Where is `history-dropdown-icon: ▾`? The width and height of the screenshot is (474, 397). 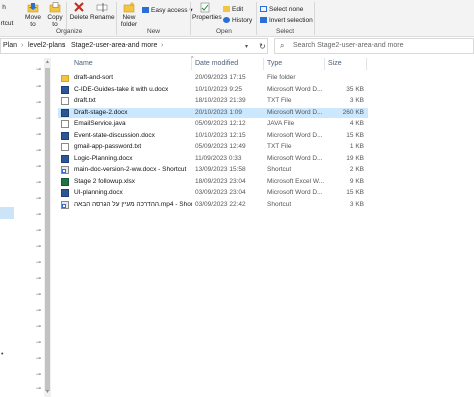
history-dropdown-icon: ▾ is located at coordinates (246, 46).